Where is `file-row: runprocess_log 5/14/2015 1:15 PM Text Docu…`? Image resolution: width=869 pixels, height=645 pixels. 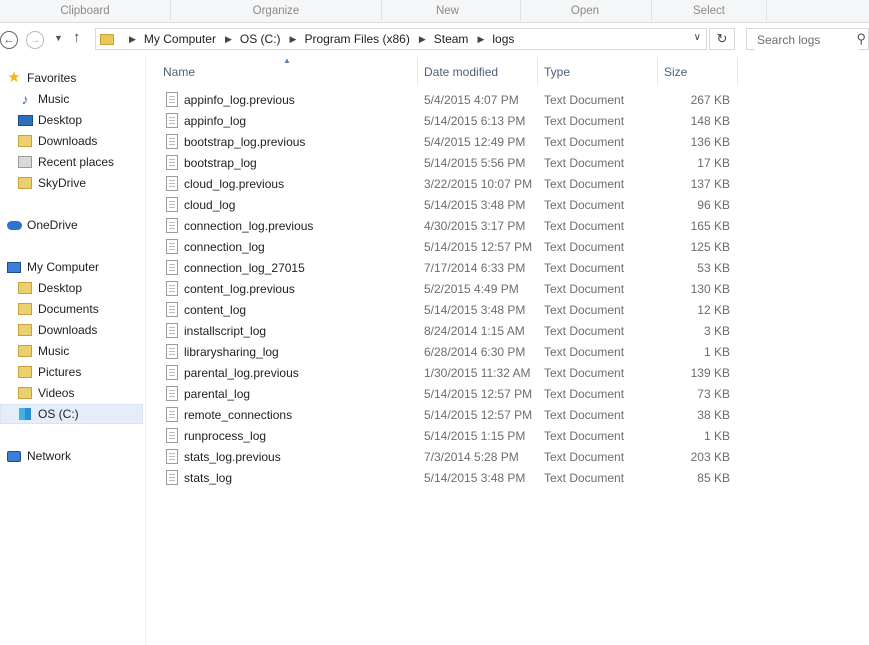
file-row: runprocess_log 5/14/2015 1:15 PM Text Docu… is located at coordinates (449, 436).